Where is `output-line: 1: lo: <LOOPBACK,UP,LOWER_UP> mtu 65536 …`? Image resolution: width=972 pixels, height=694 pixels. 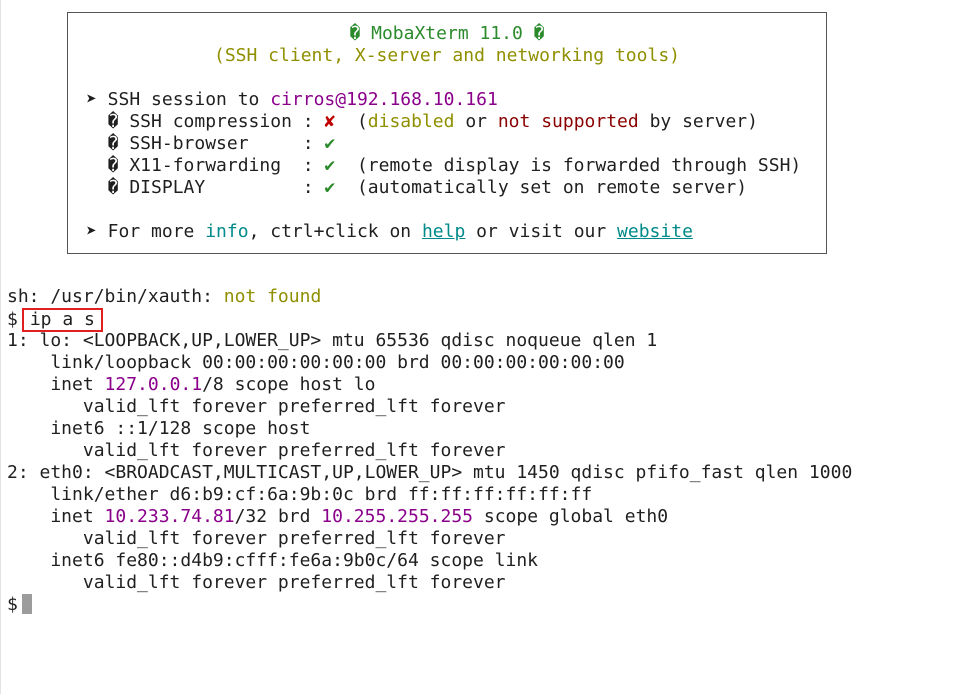 output-line: 1: lo: <LOOPBACK,UP,LOWER_UP> mtu 65536 … is located at coordinates (332, 340).